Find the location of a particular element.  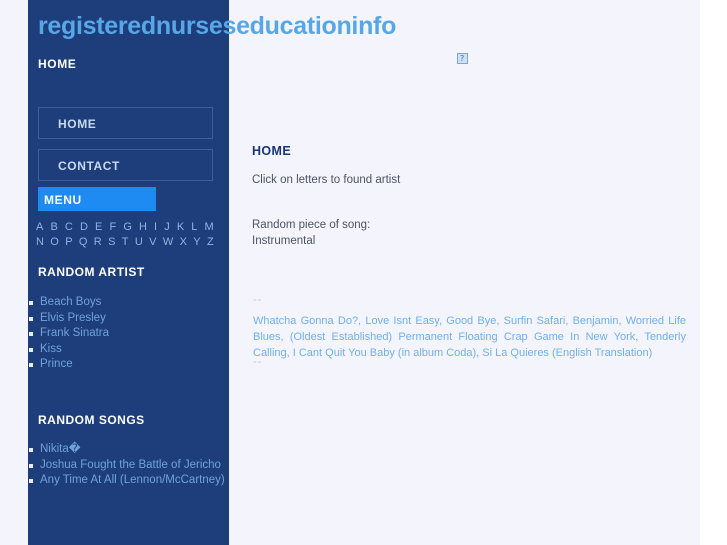

random-songs-heading: RANDOM SONGS is located at coordinates (91, 420).